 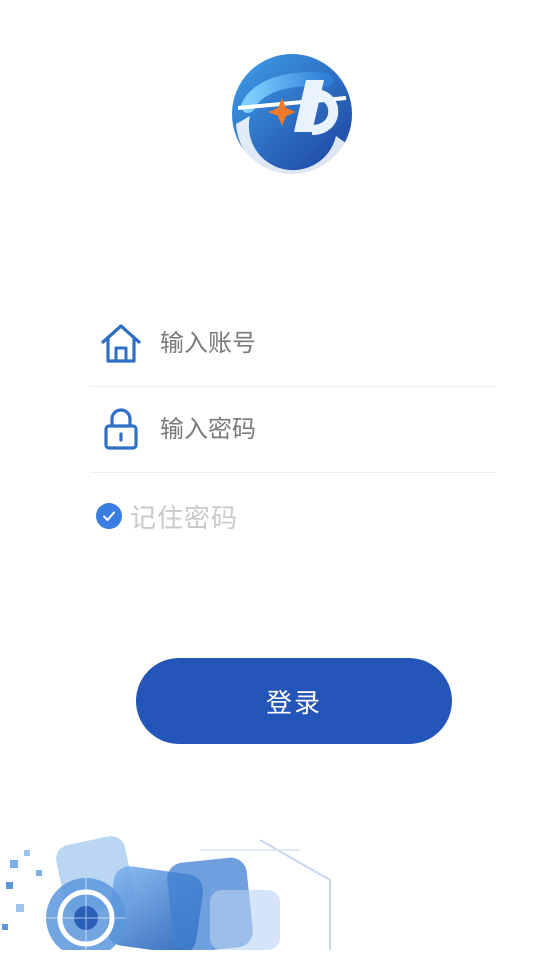 What do you see at coordinates (109, 516) in the screenshot?
I see `check-icon` at bounding box center [109, 516].